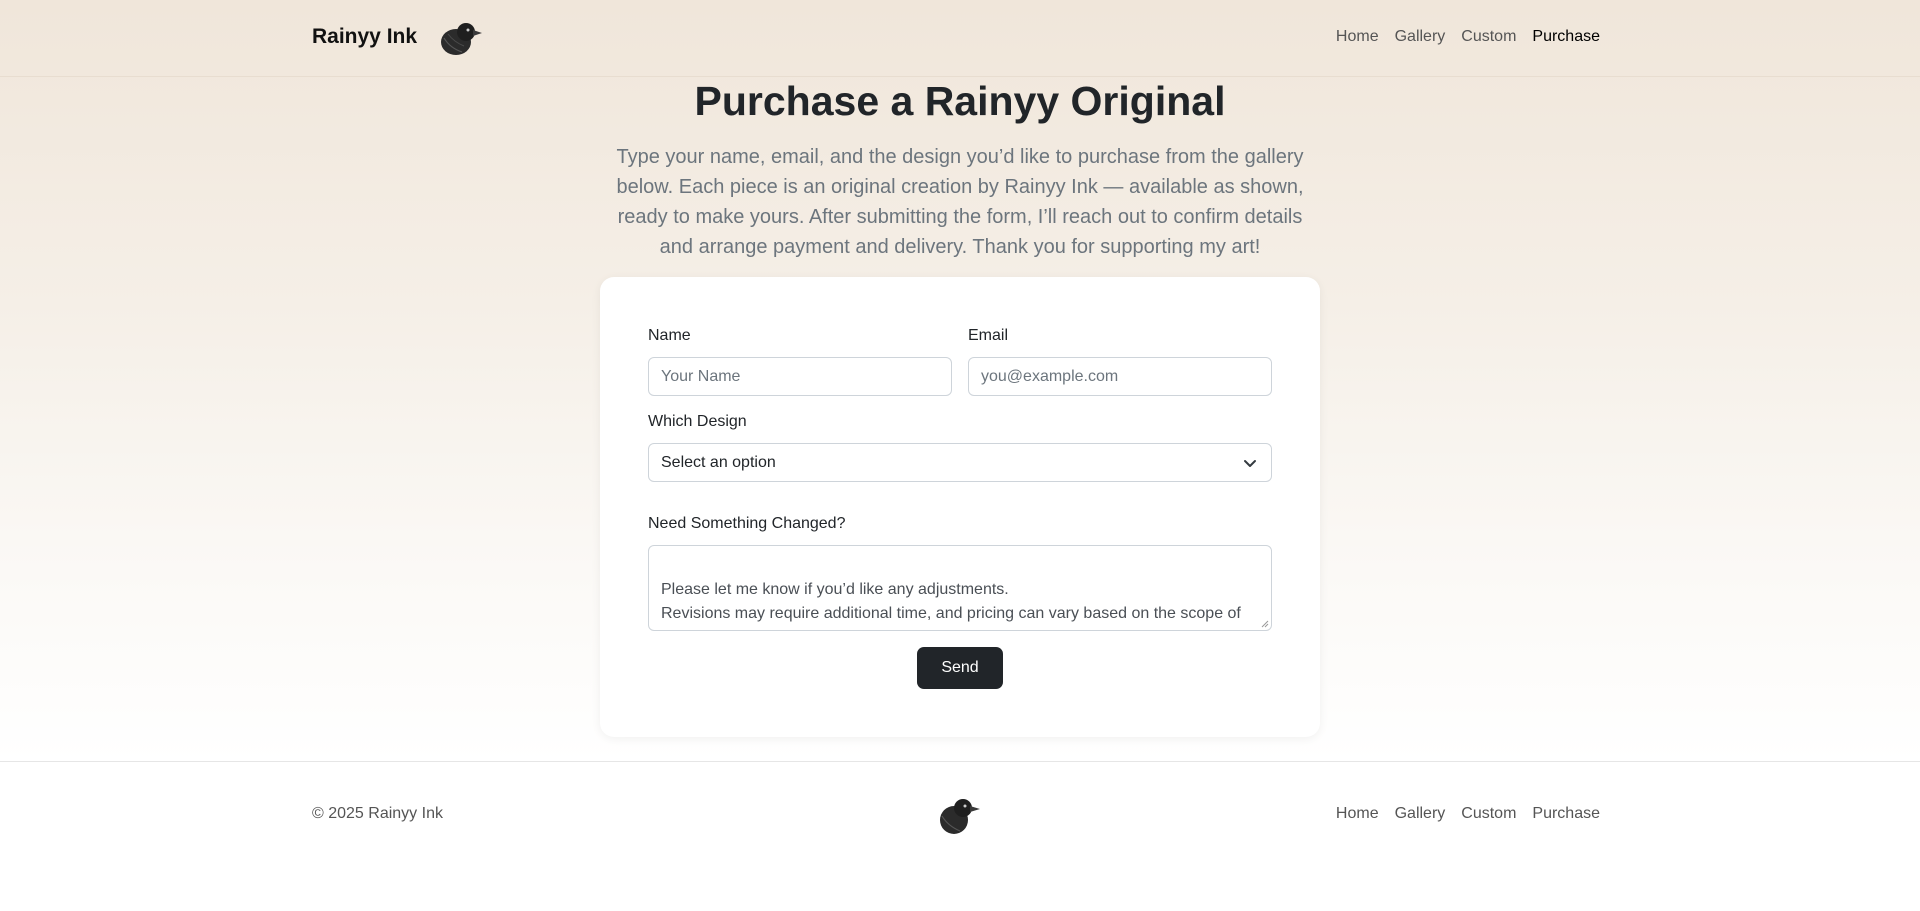  What do you see at coordinates (960, 38) in the screenshot?
I see `navbar: Rainyy Ink Home Gallery Custom Purchase` at bounding box center [960, 38].